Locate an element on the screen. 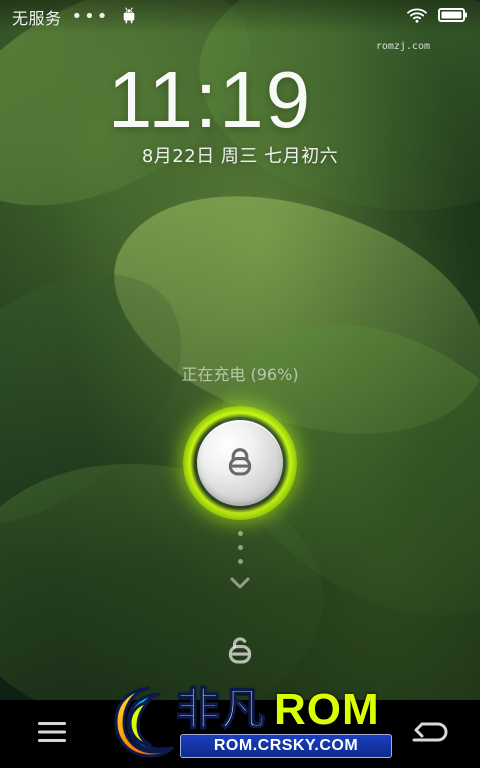  carrier-label: 无服务 is located at coordinates (37, 18).